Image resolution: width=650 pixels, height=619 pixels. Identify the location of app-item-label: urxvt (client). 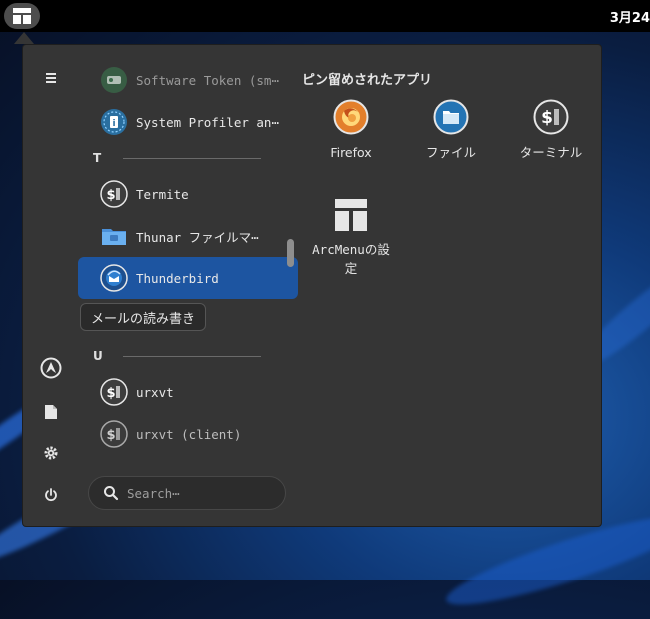
(189, 434).